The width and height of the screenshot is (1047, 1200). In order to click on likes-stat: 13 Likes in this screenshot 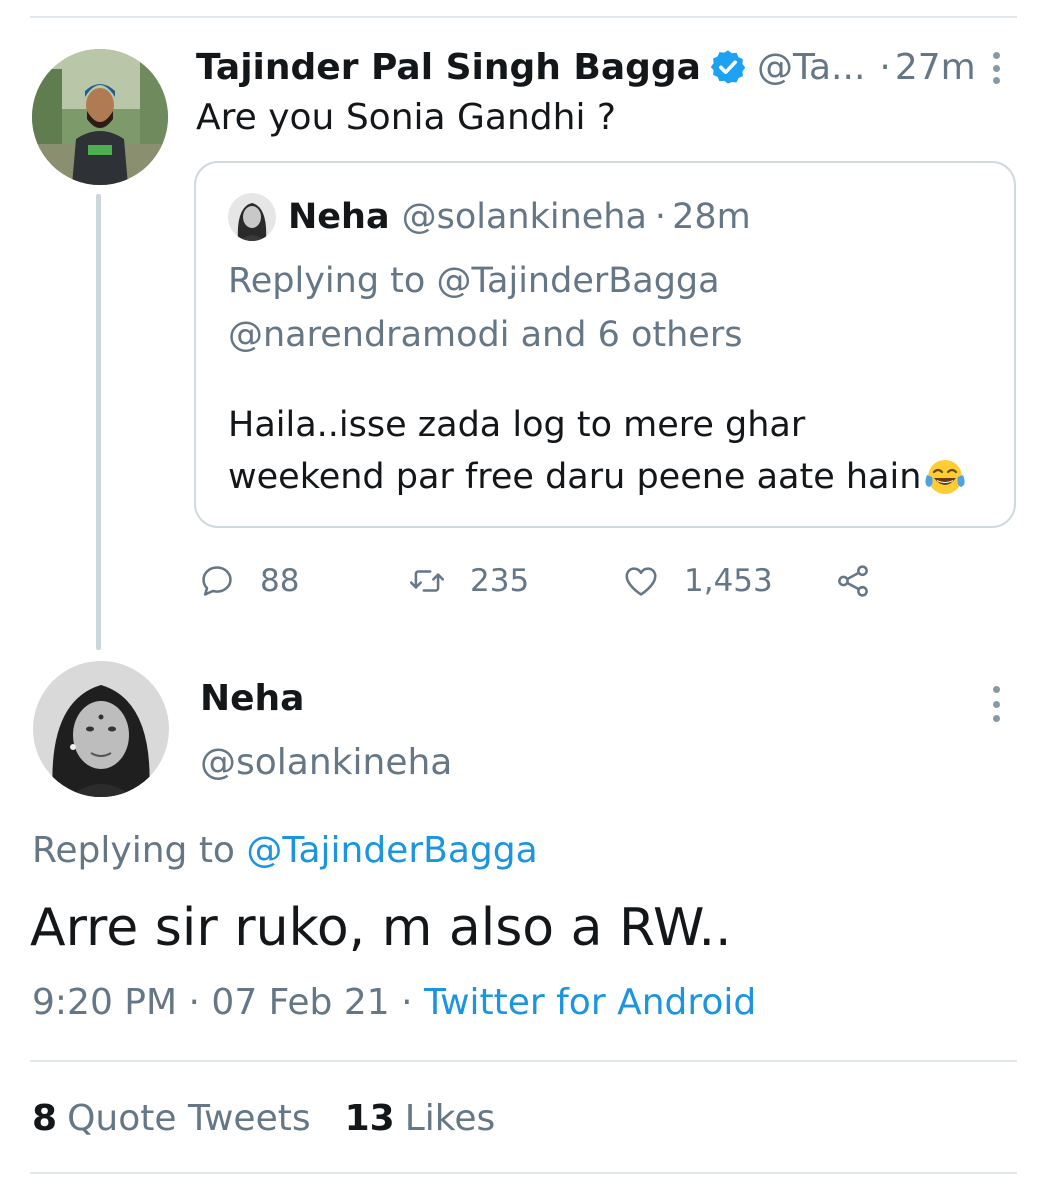, I will do `click(420, 1118)`.